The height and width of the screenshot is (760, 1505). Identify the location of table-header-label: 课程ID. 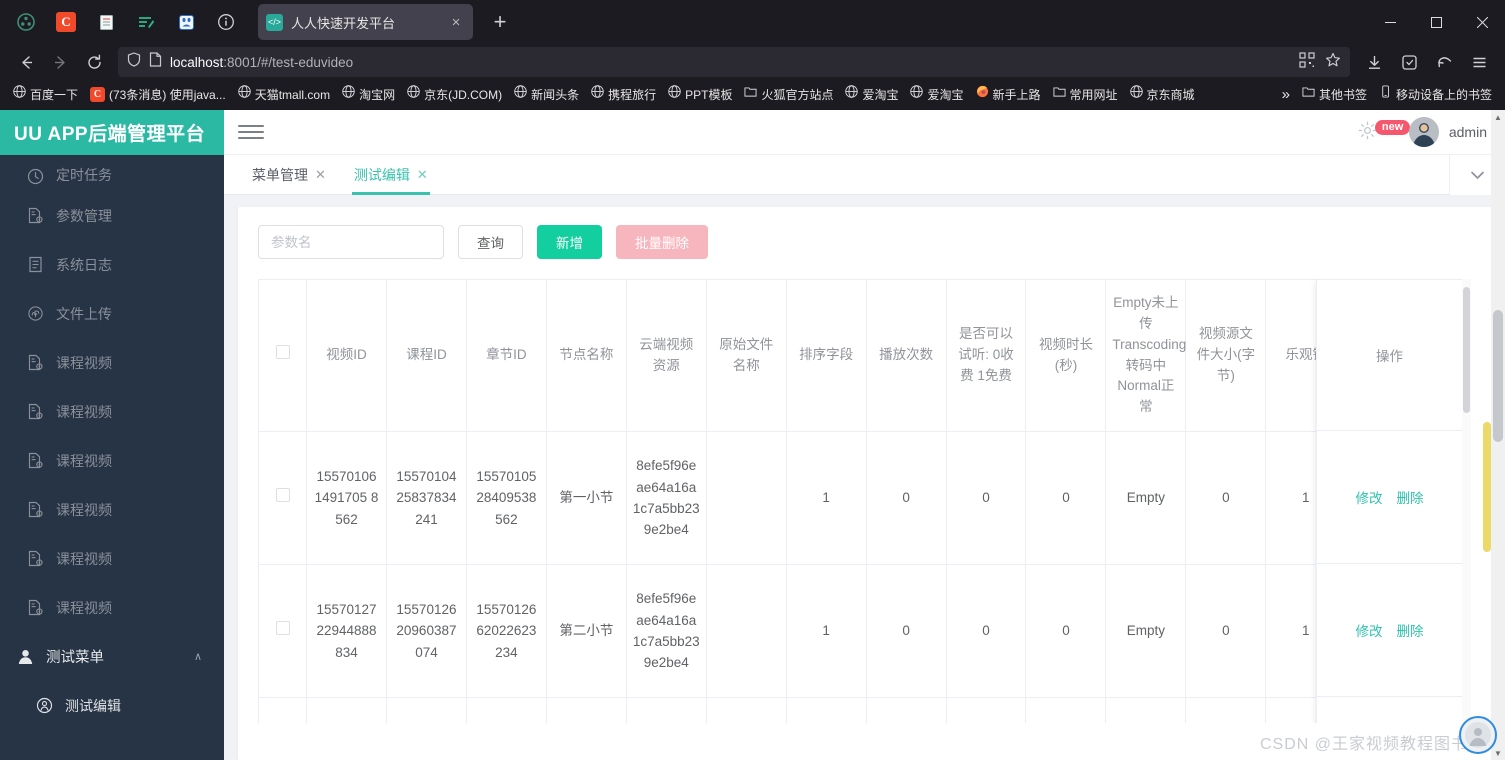
(426, 355).